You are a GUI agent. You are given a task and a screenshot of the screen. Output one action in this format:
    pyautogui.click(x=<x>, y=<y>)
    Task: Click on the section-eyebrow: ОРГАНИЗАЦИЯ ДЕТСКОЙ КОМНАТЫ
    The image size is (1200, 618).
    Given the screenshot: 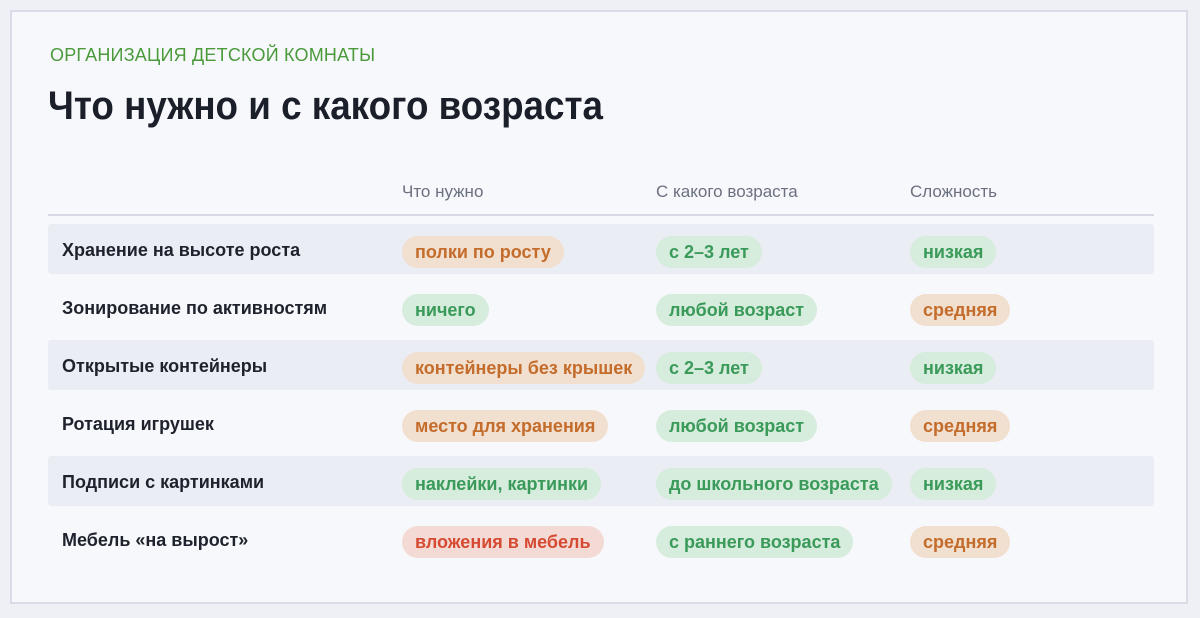 What is the action you would take?
    pyautogui.click(x=213, y=55)
    